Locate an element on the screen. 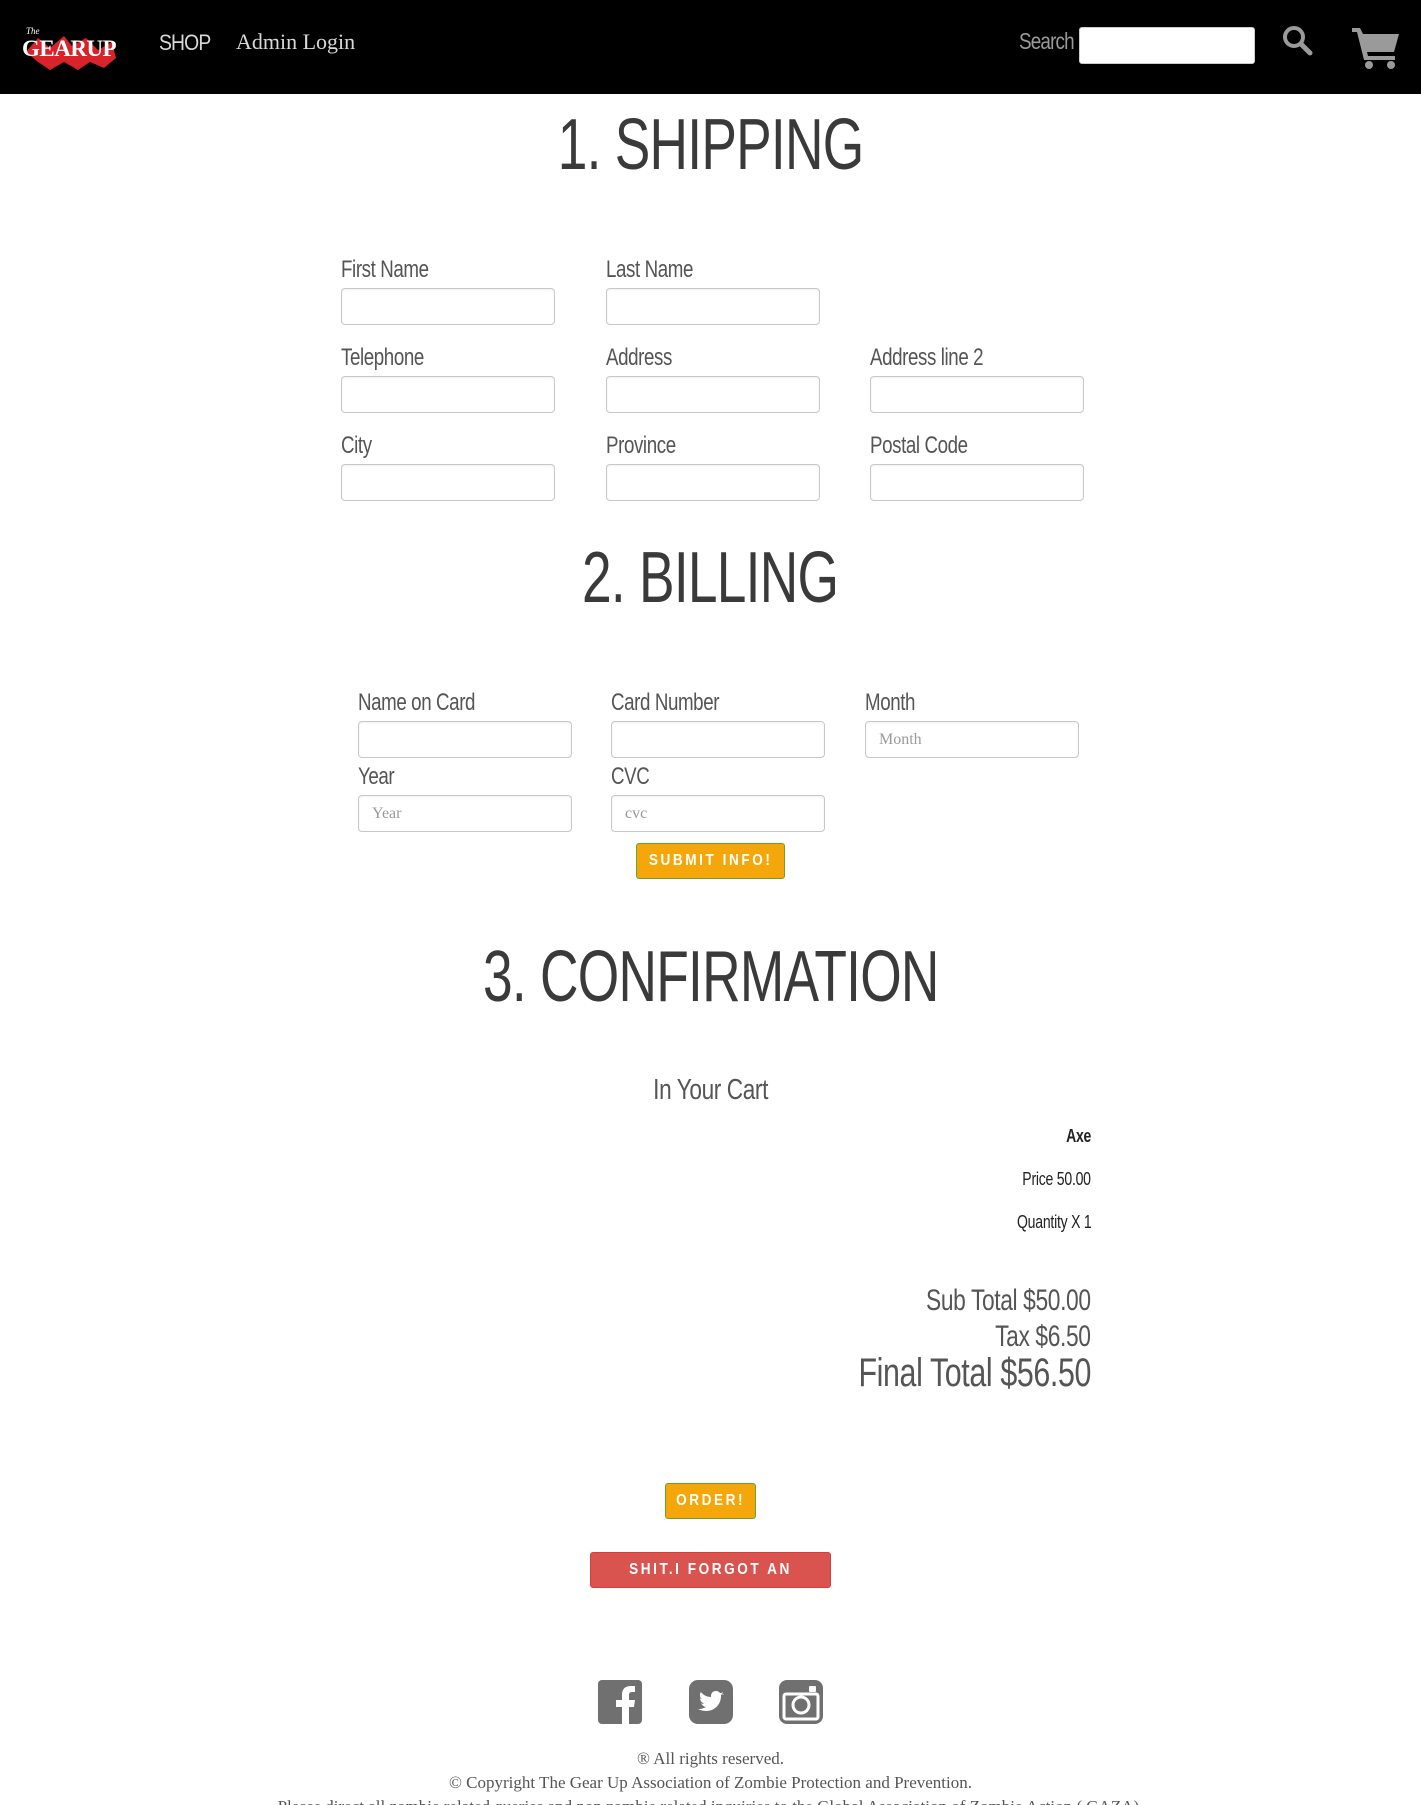 The height and width of the screenshot is (1805, 1421). cart-item-quantity: Quantity X 1 is located at coordinates (1054, 1222).